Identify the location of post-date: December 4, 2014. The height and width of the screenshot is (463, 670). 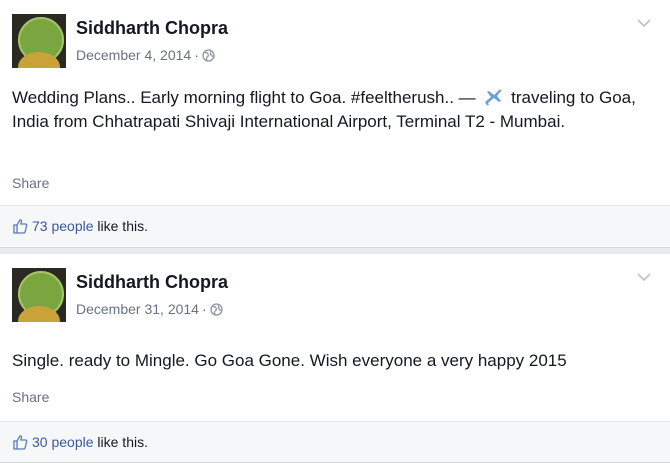
(133, 55).